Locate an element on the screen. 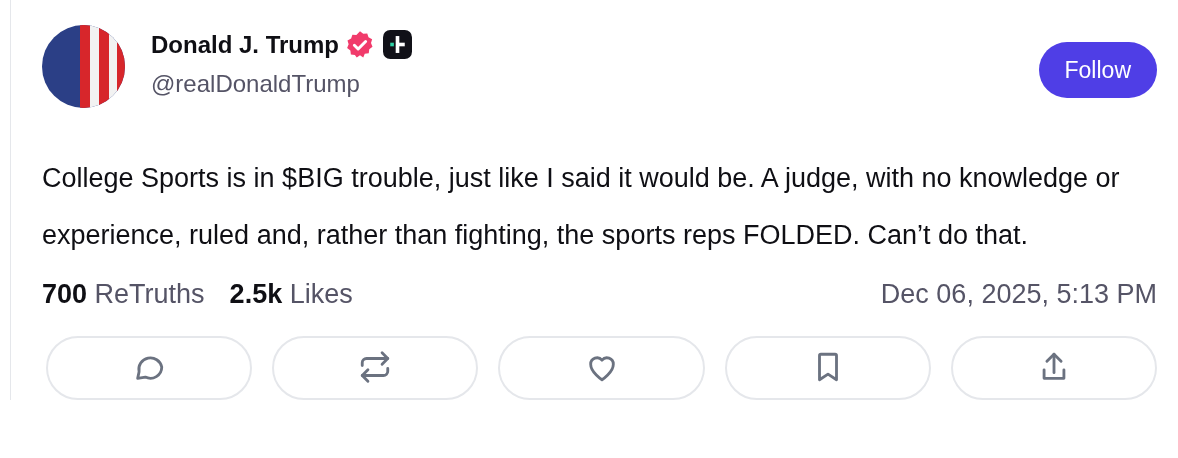 The height and width of the screenshot is (458, 1178). follow-button: Follow is located at coordinates (1097, 70).